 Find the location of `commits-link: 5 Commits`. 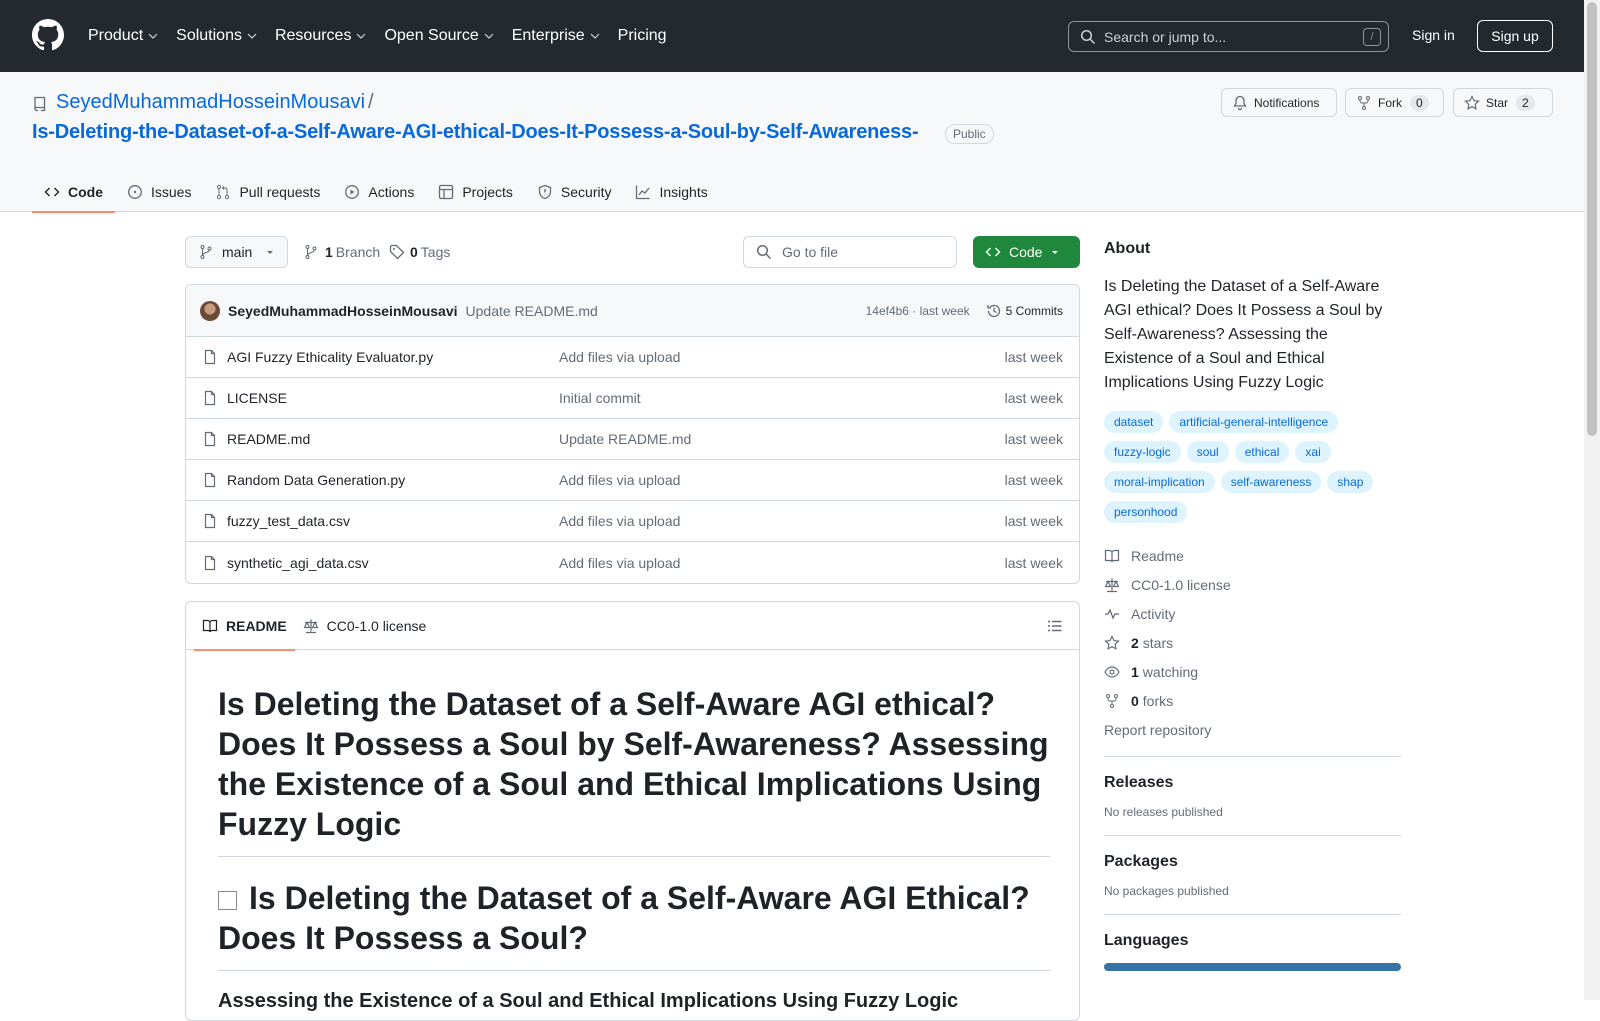

commits-link: 5 Commits is located at coordinates (1024, 311).